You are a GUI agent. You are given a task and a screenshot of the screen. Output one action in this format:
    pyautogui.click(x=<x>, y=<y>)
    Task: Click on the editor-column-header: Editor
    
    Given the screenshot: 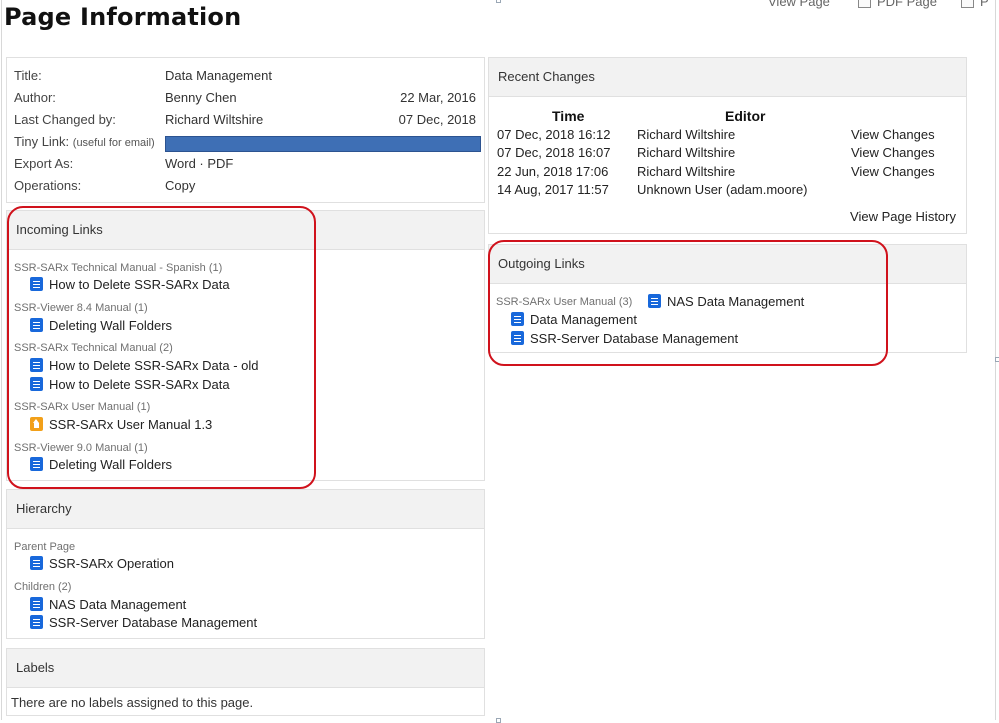 What is the action you would take?
    pyautogui.click(x=745, y=116)
    